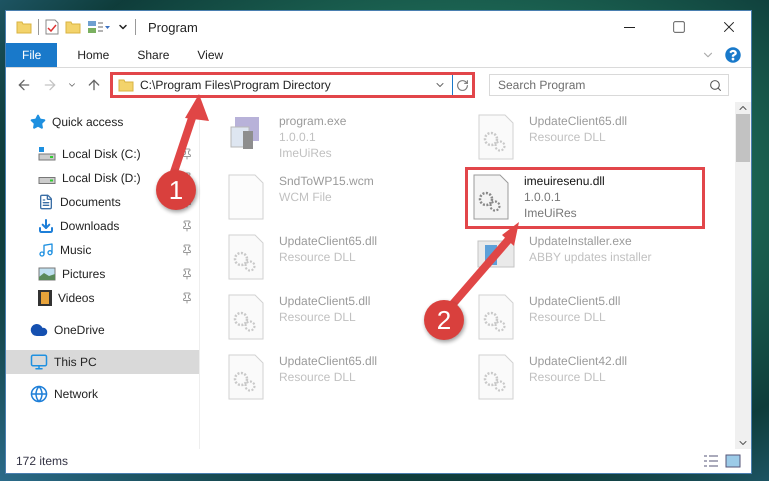 The width and height of the screenshot is (769, 481). I want to click on document-icon, so click(46, 202).